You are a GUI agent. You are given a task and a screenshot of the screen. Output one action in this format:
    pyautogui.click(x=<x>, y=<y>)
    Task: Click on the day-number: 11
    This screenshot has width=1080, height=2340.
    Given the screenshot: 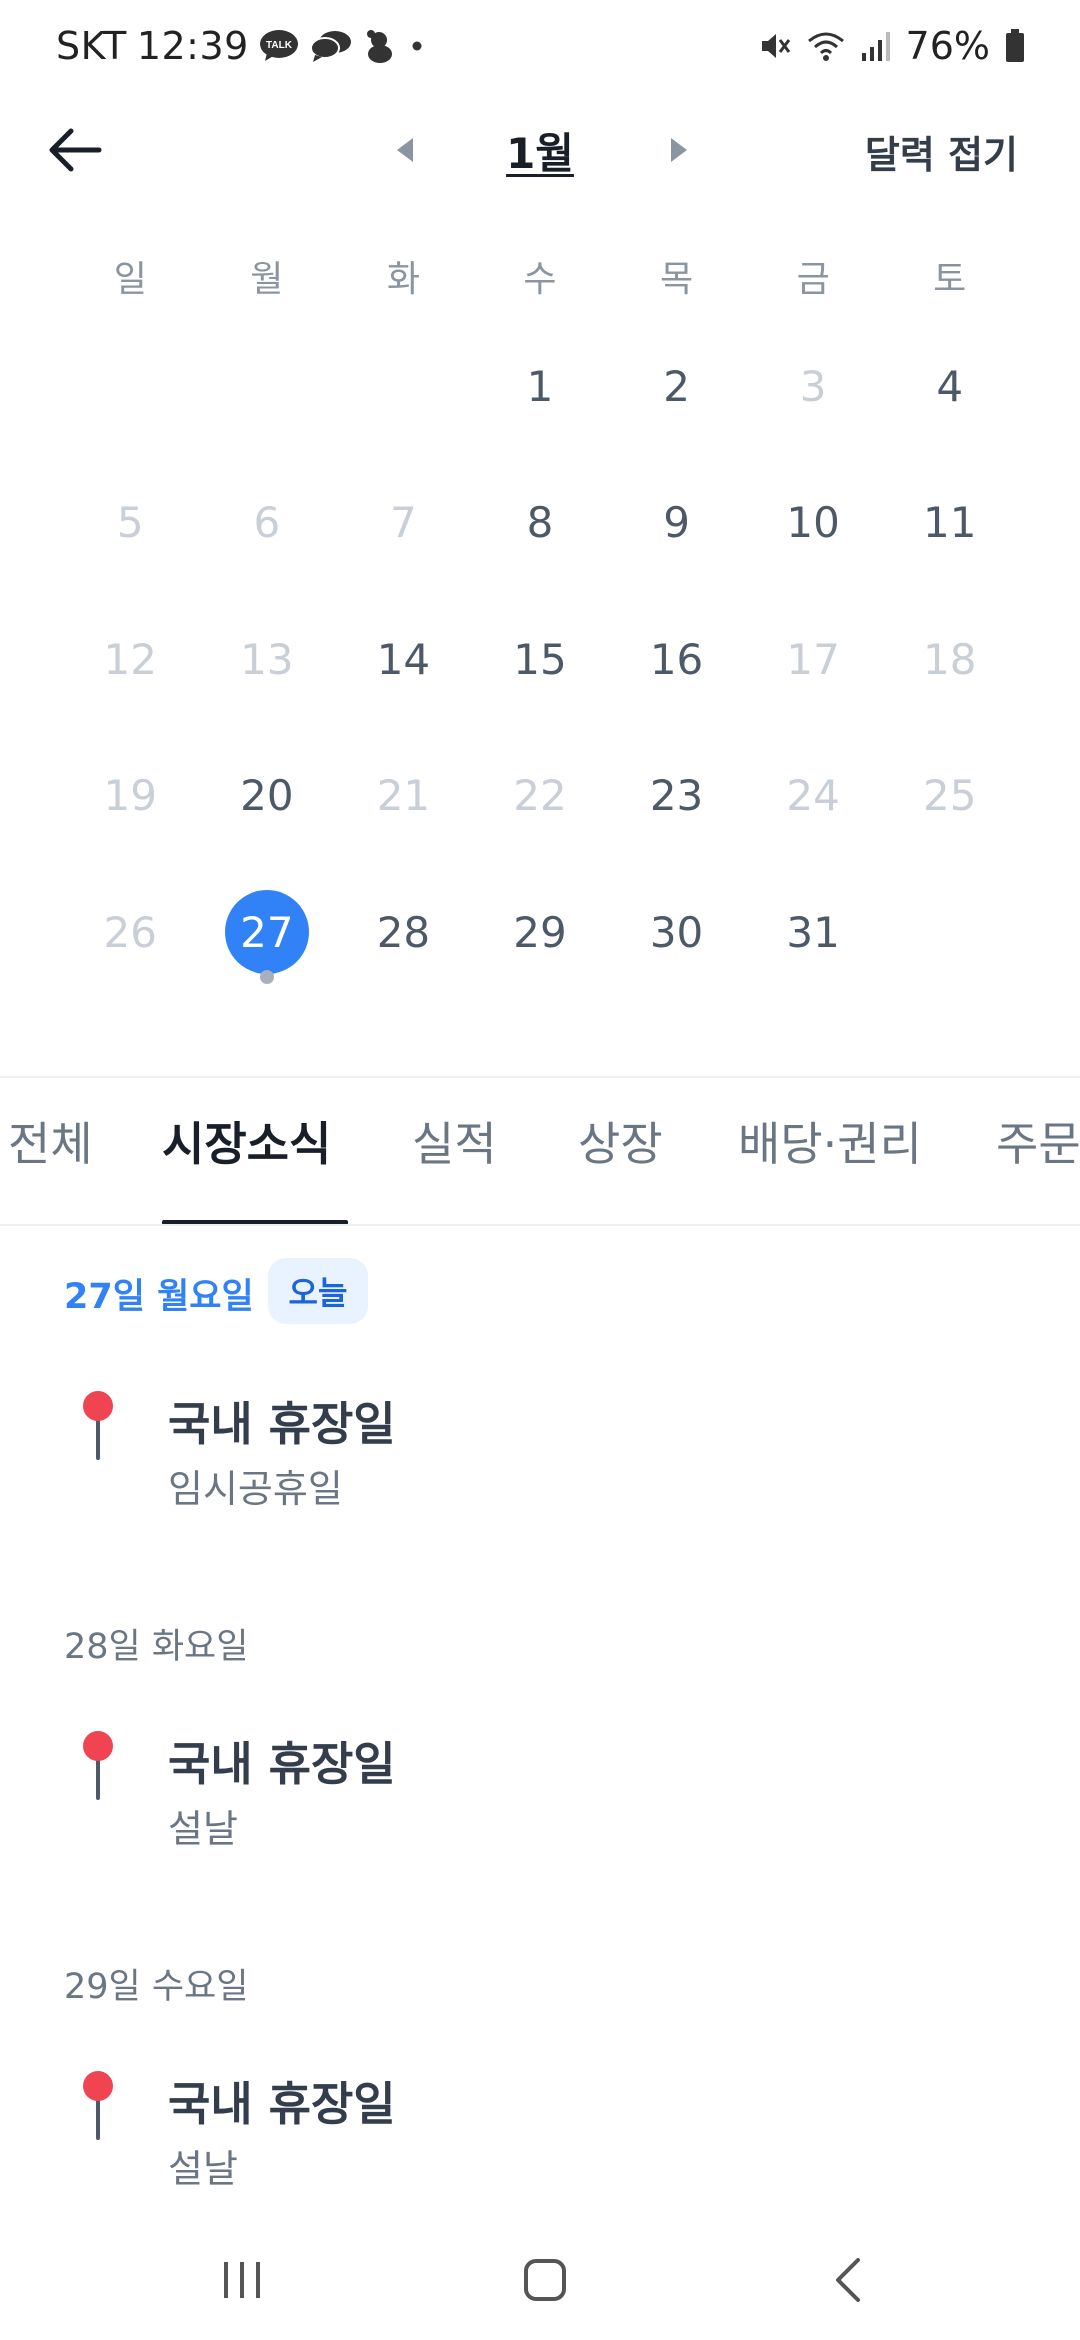 What is the action you would take?
    pyautogui.click(x=949, y=522)
    